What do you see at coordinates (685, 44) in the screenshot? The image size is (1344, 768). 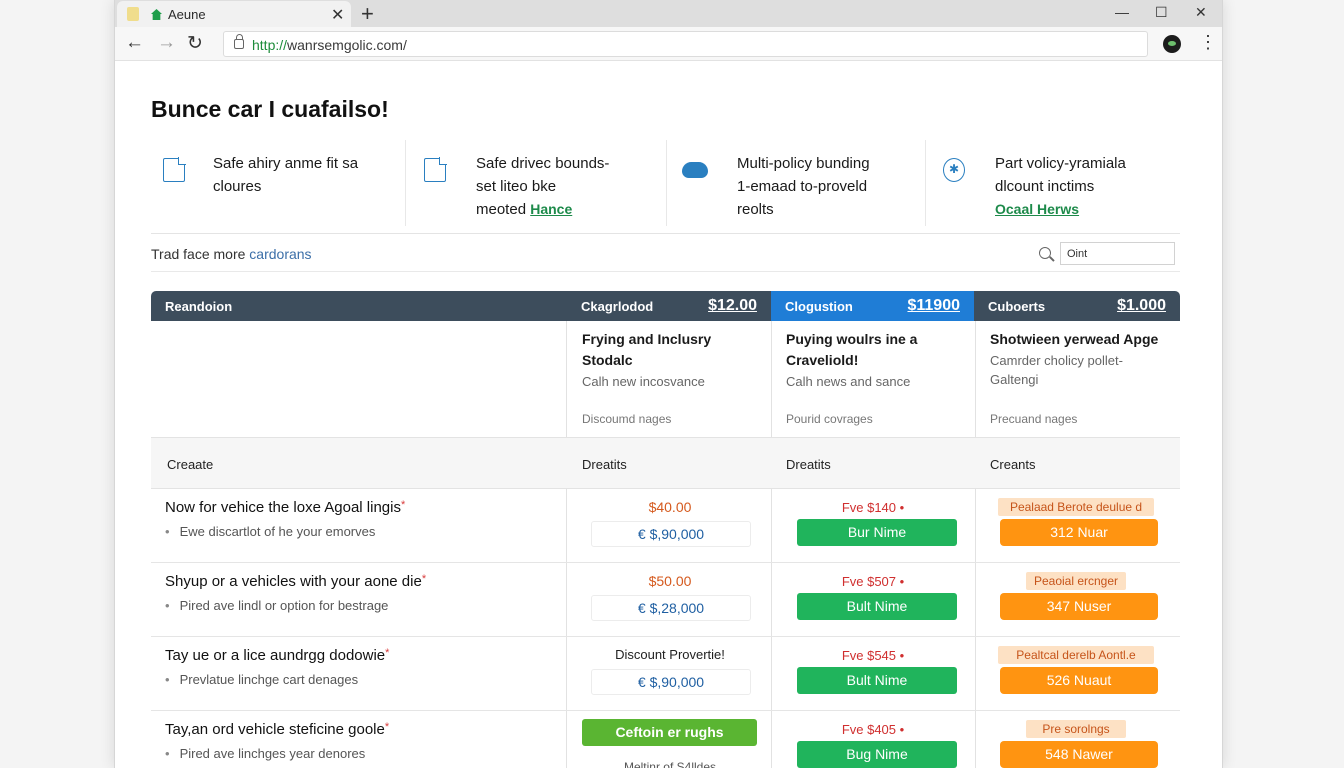 I see `address-bar: http://wanrsemgolic.com/` at bounding box center [685, 44].